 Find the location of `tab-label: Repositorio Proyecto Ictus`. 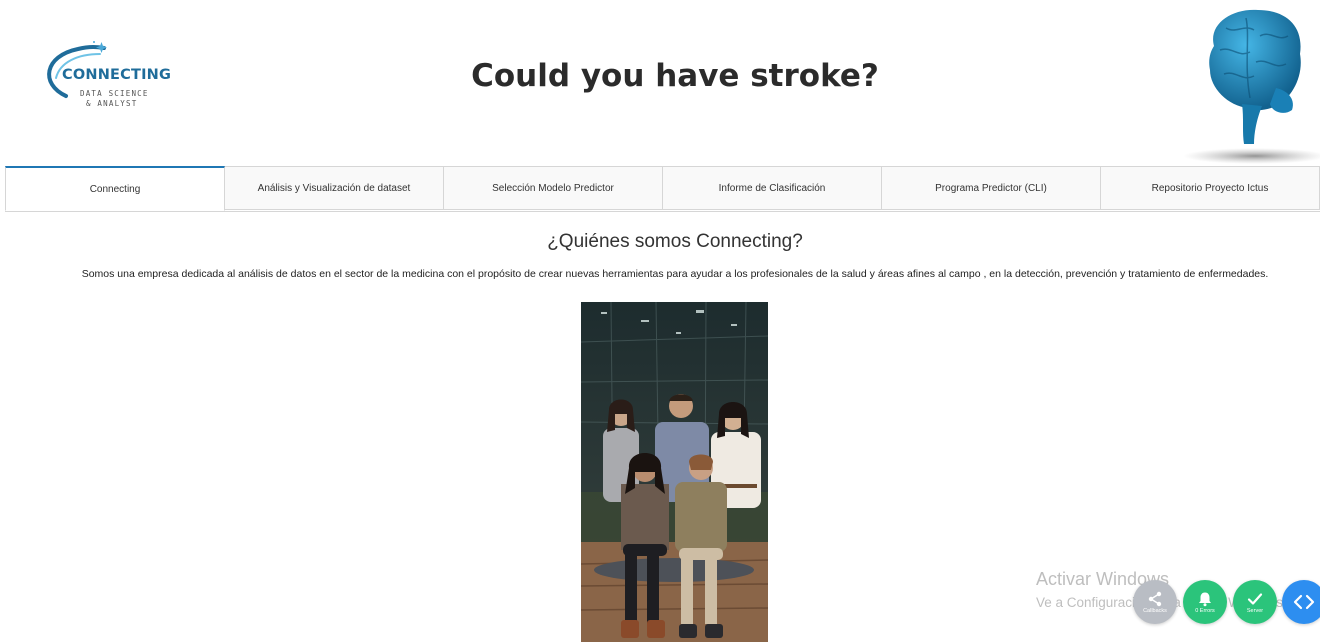

tab-label: Repositorio Proyecto Ictus is located at coordinates (1210, 188).